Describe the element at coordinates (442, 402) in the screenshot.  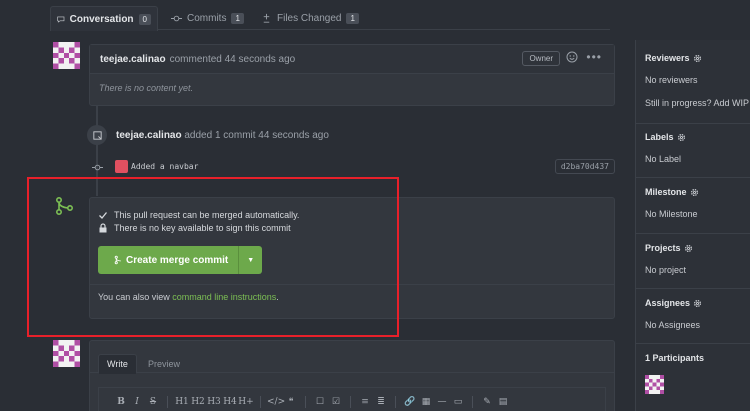
I see `horizontal-rule-icon: —` at that location.